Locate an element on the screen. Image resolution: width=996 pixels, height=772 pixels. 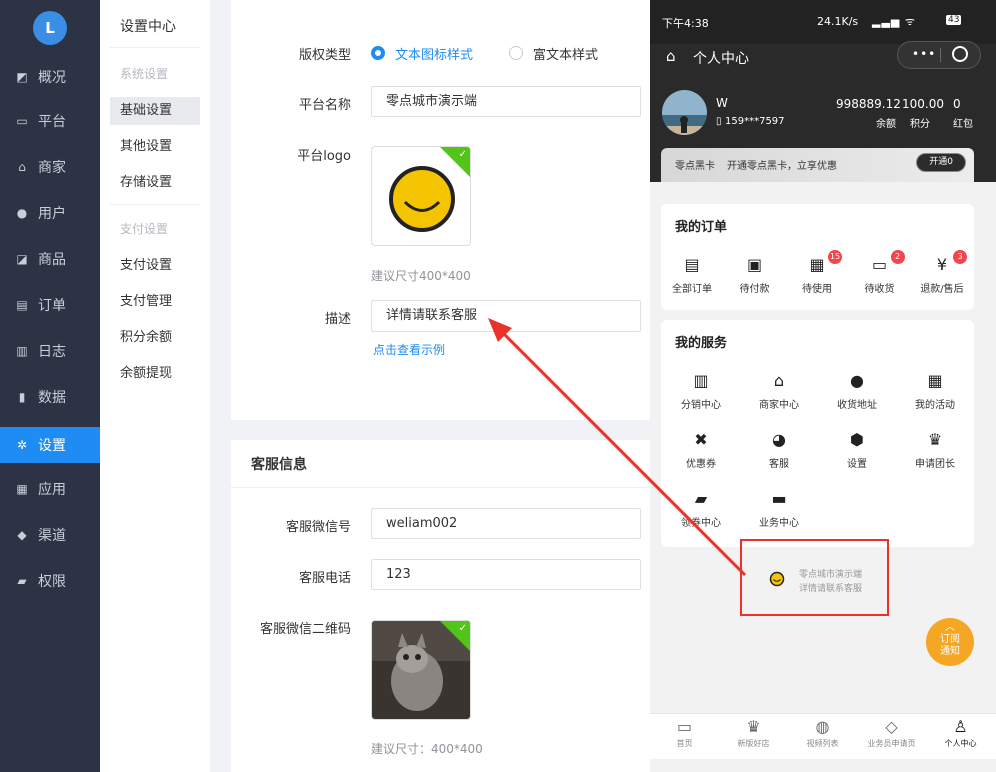
description-textarea: 详情请联系客服 is located at coordinates (506, 316).